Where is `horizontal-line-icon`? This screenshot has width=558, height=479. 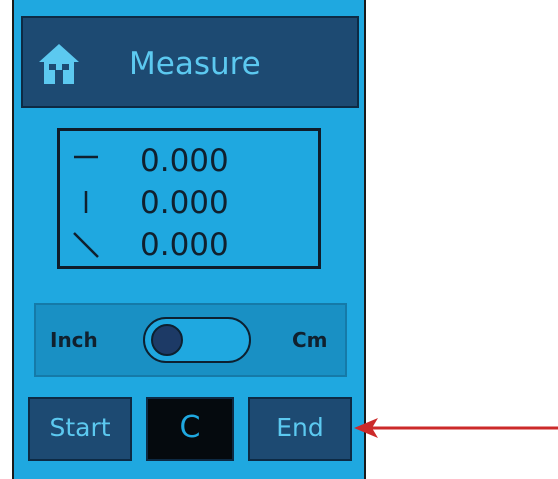
horizontal-line-icon is located at coordinates (86, 157).